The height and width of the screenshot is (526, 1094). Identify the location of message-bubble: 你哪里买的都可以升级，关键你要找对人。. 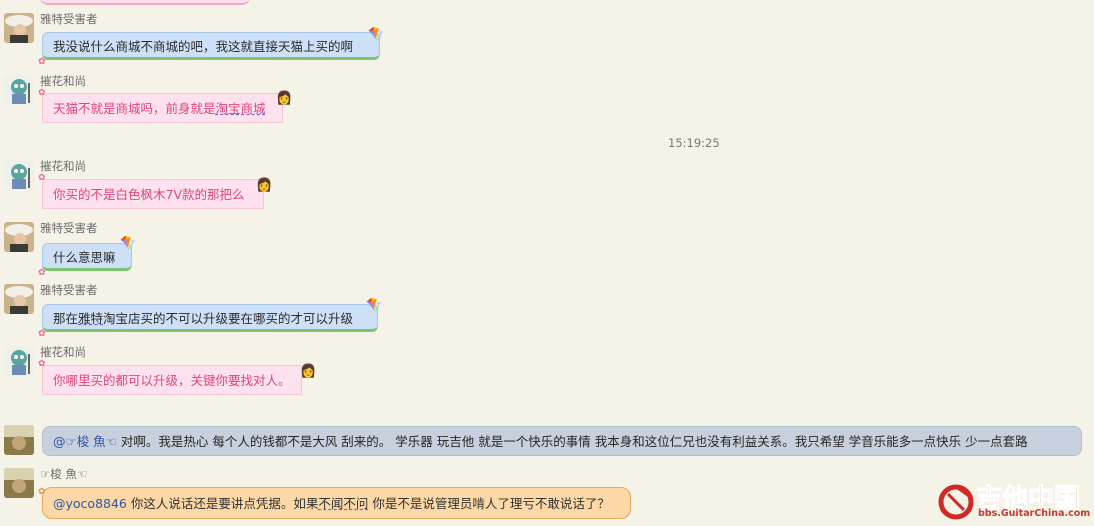
(172, 380).